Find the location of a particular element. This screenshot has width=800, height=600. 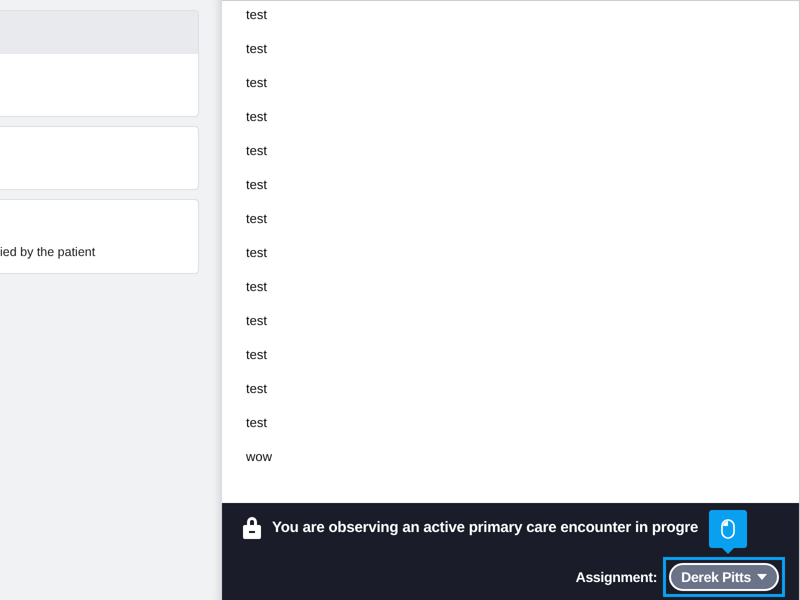

caret-icon is located at coordinates (762, 577).